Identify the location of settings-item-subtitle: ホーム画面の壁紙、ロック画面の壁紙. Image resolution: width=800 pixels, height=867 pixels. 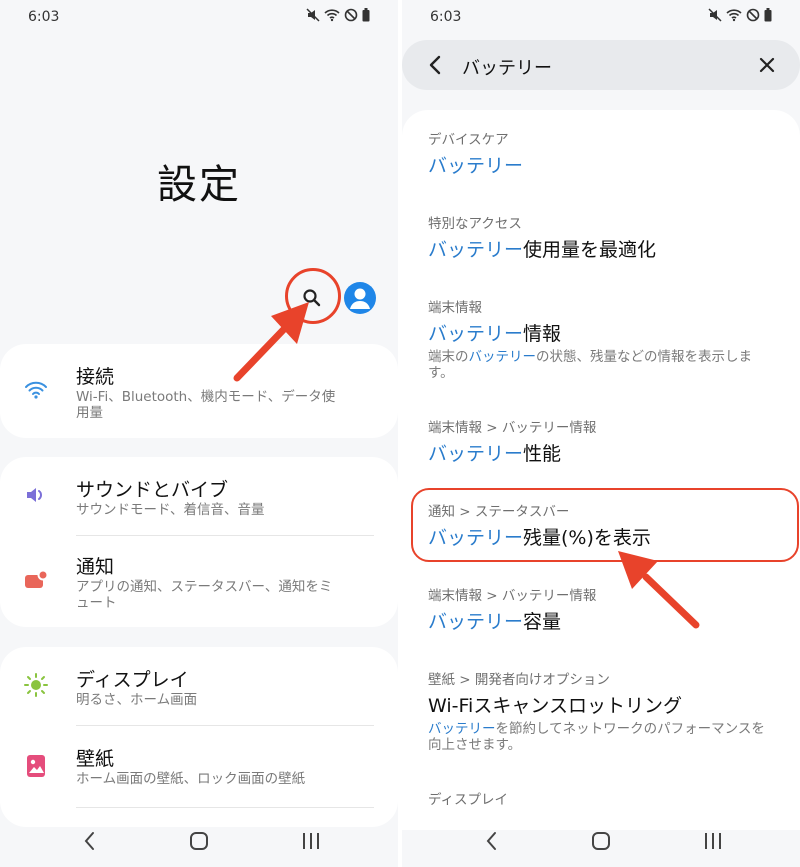
(191, 779).